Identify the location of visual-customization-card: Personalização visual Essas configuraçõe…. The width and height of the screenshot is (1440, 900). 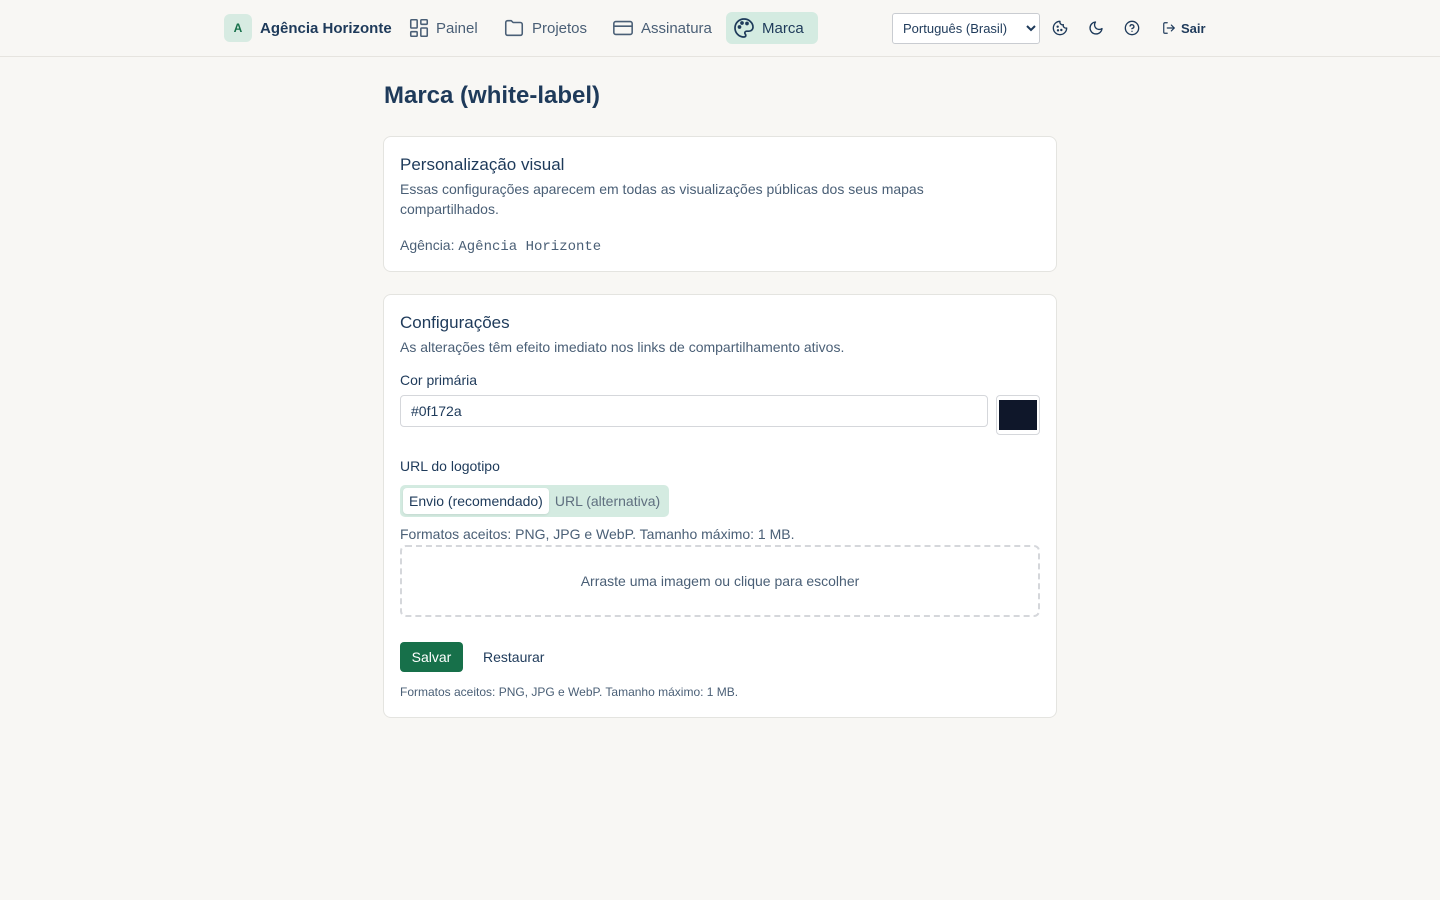
(720, 204).